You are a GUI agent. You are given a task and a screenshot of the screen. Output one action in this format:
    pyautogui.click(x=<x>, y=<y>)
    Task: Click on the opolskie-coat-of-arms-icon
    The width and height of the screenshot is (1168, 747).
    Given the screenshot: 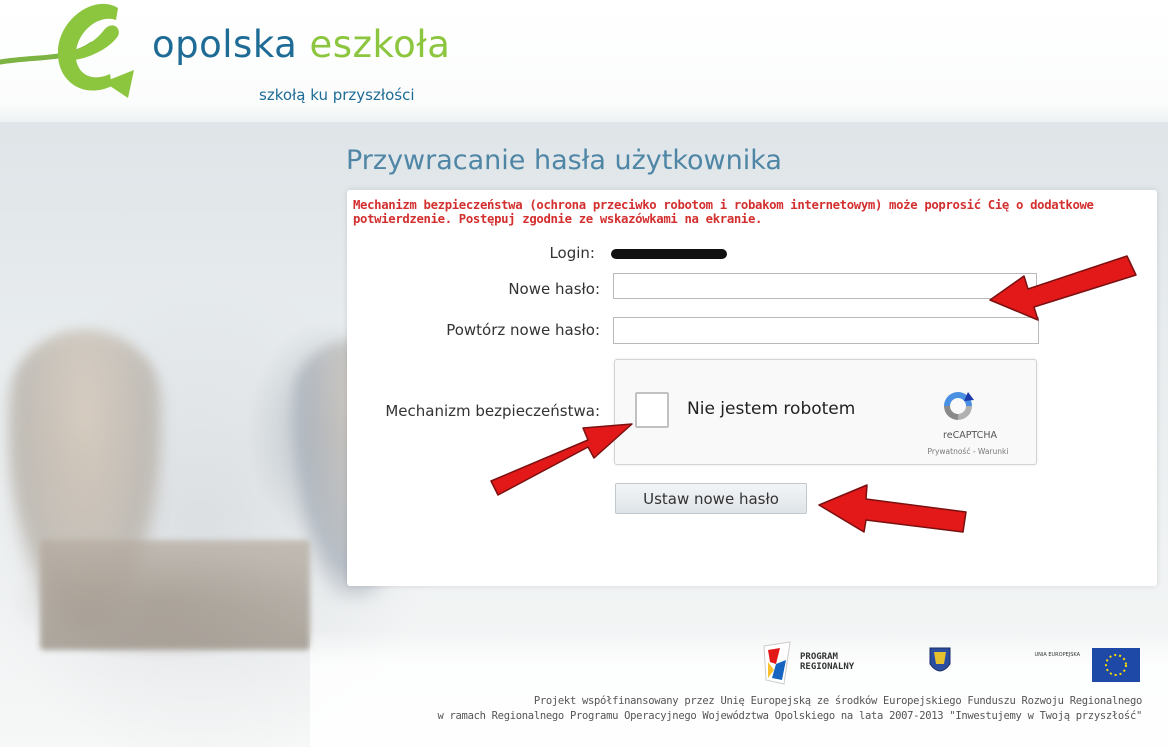 What is the action you would take?
    pyautogui.click(x=940, y=659)
    